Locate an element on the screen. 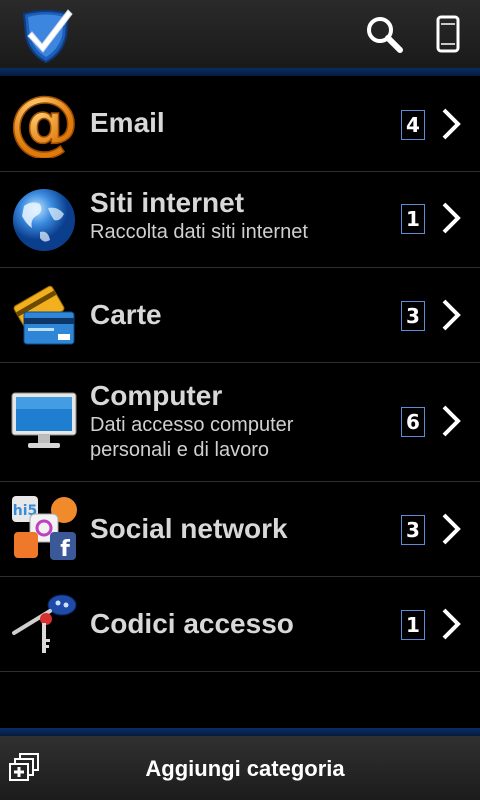 This screenshot has width=480, height=800. category-row-carte: Carte 3 is located at coordinates (240, 315).